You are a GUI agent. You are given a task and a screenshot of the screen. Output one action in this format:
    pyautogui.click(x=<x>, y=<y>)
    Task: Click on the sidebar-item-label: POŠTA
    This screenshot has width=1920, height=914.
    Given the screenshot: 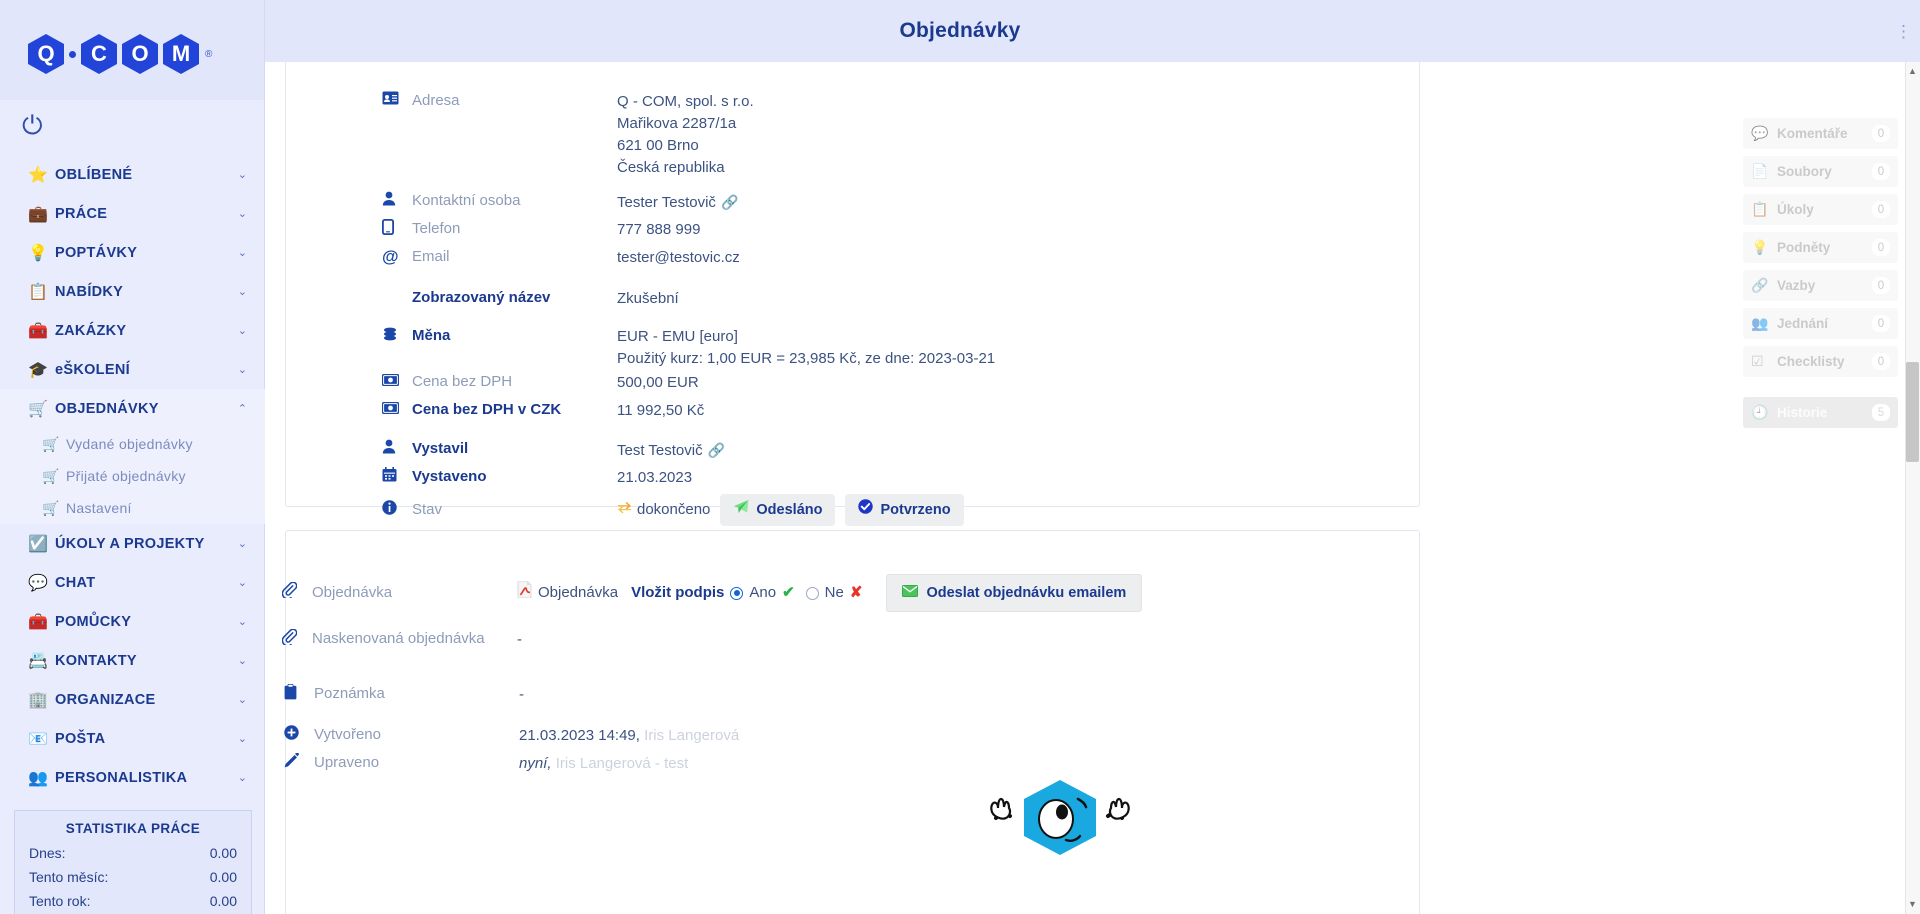 What is the action you would take?
    pyautogui.click(x=80, y=738)
    